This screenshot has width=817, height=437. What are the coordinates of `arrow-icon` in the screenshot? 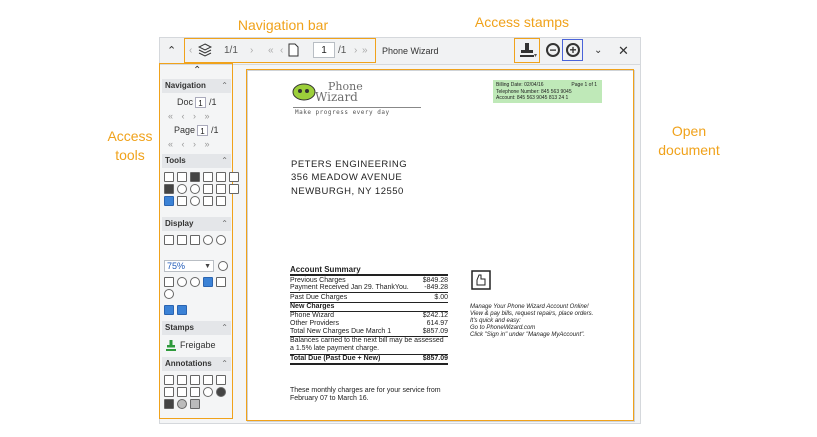 It's located at (182, 392).